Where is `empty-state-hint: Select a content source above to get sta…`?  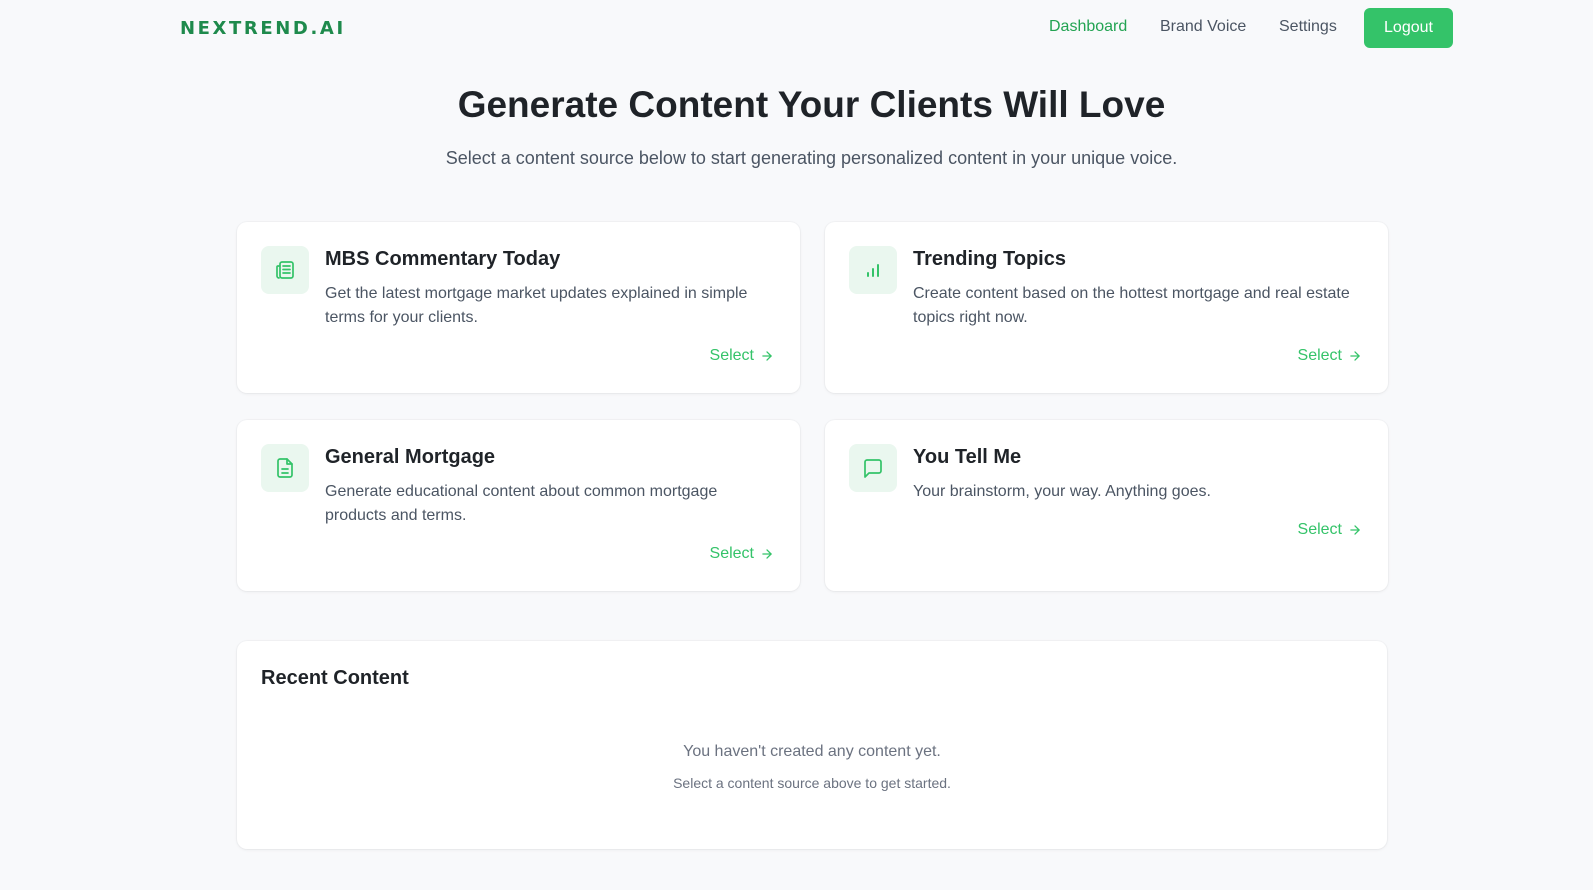 empty-state-hint: Select a content source above to get sta… is located at coordinates (812, 783).